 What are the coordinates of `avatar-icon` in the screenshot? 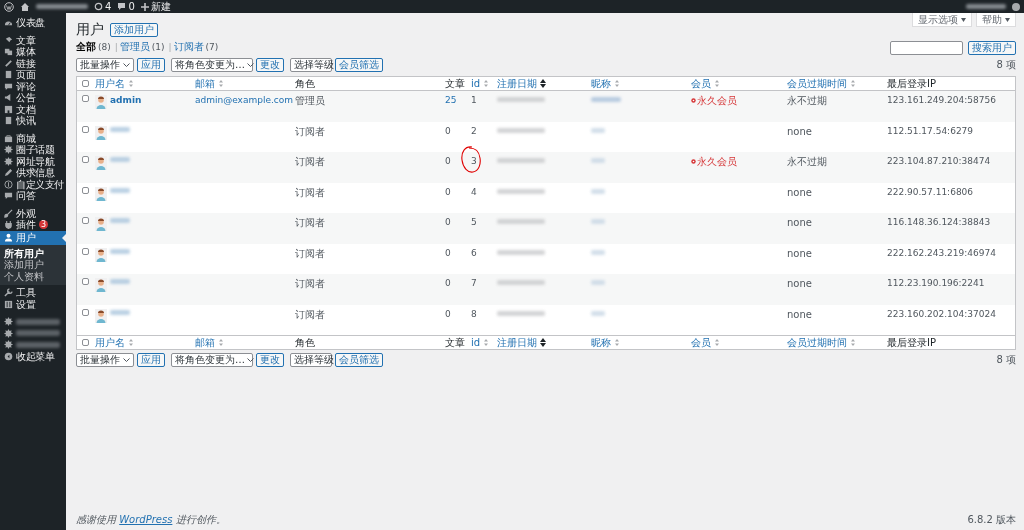 It's located at (1016, 6).